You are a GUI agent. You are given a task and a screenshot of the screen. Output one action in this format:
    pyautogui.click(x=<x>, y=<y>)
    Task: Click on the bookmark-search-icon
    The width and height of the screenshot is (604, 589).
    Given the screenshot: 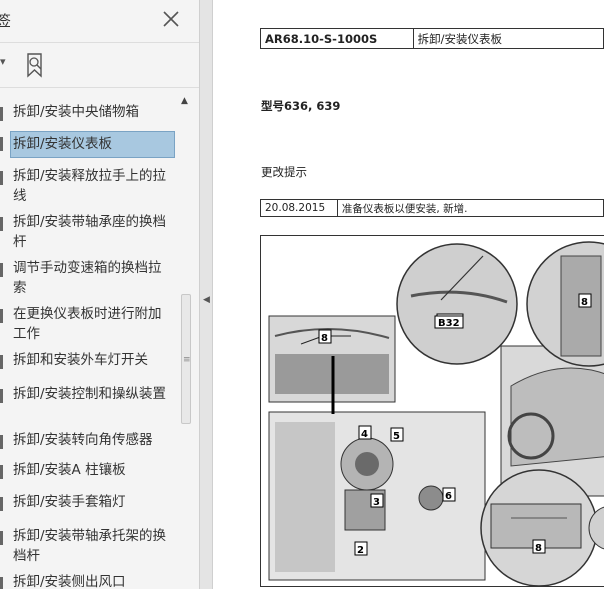 What is the action you would take?
    pyautogui.click(x=36, y=65)
    